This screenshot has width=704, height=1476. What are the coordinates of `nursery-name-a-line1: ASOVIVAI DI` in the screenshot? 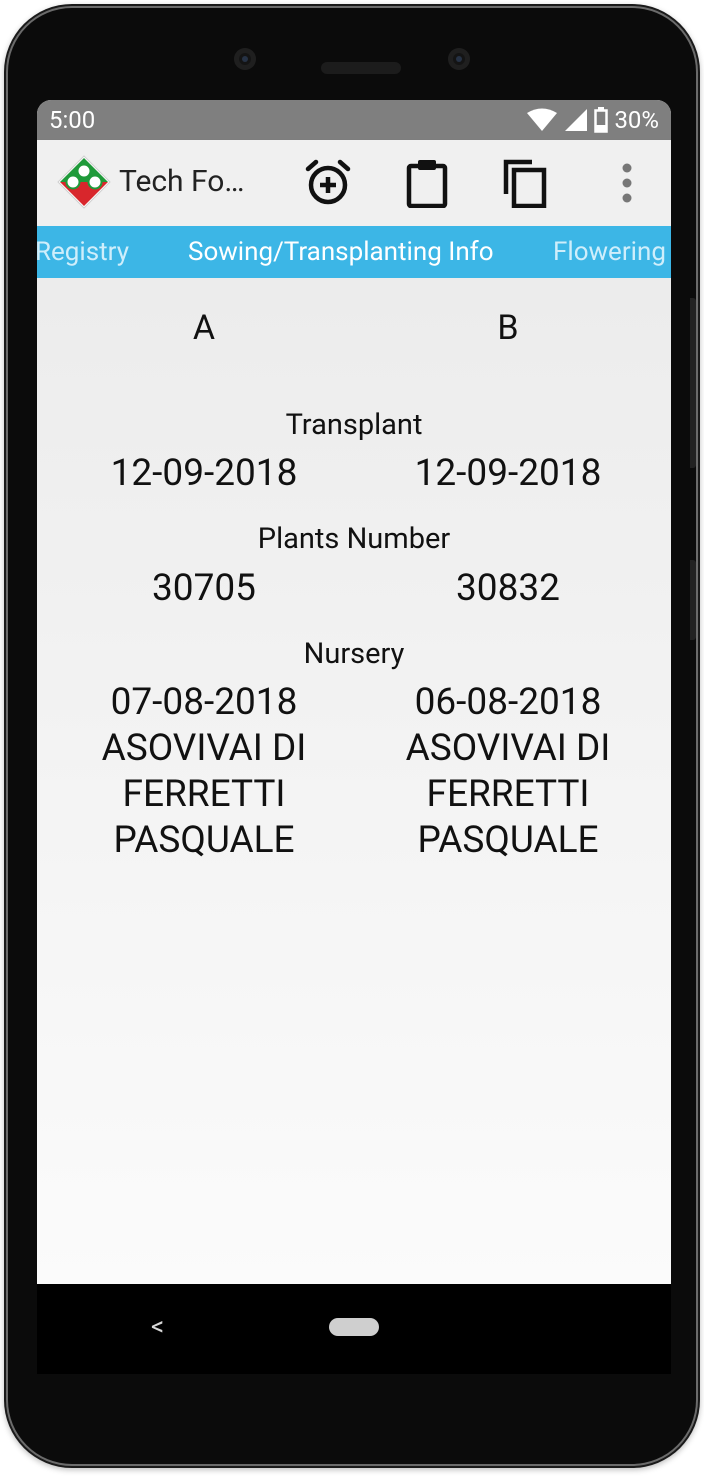 It's located at (204, 748).